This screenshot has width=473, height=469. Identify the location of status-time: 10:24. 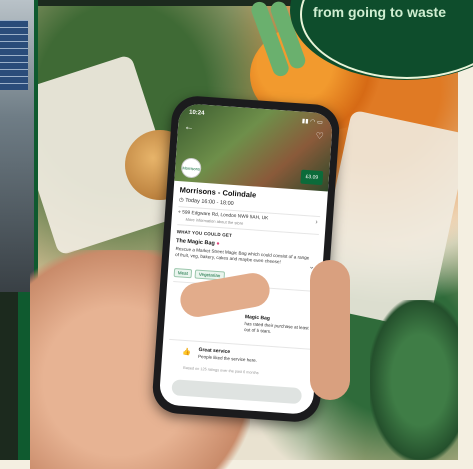
(196, 113).